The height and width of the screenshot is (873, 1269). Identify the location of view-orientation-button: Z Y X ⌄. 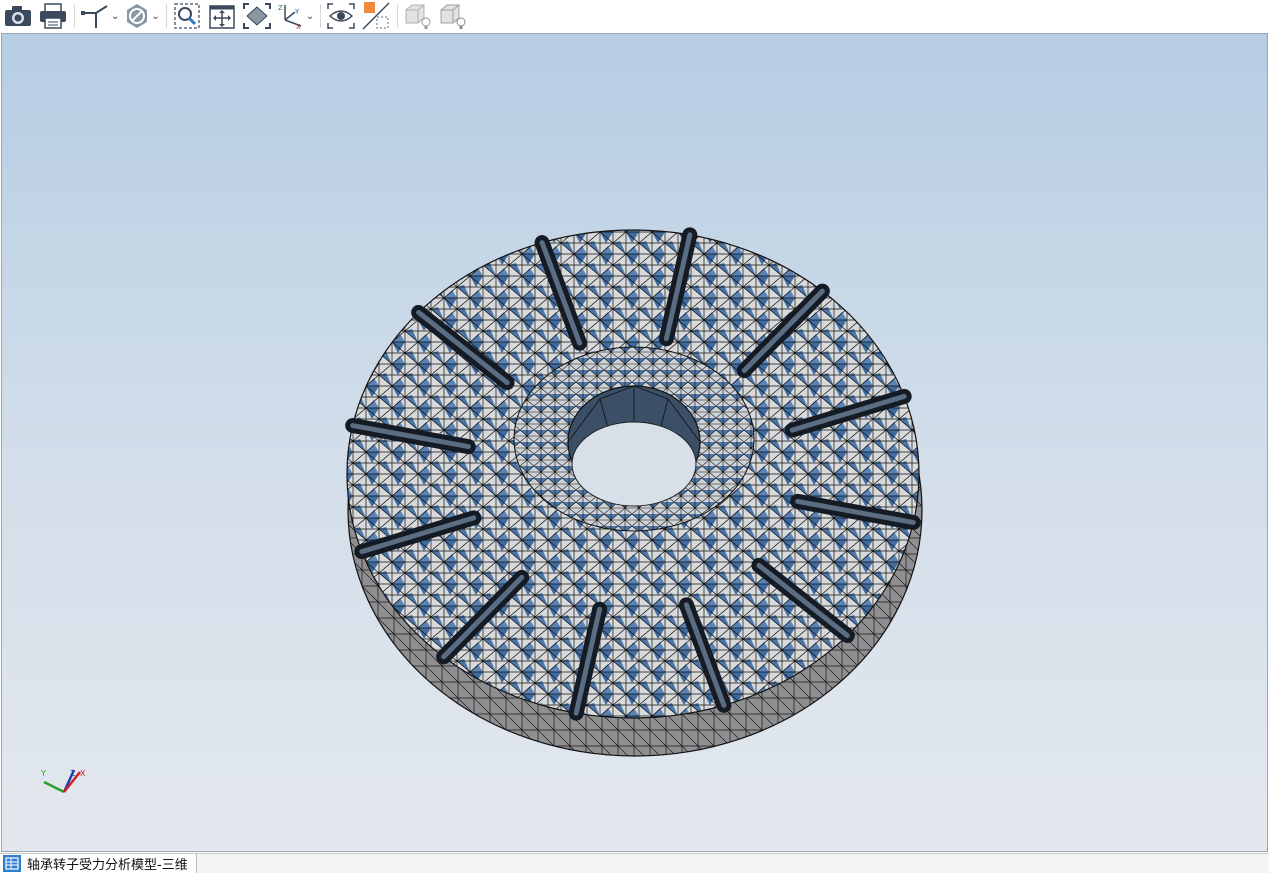
(295, 16).